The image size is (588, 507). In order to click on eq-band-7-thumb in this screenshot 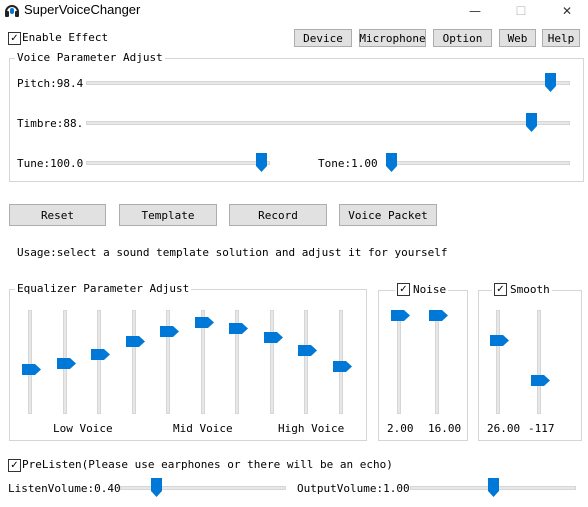, I will do `click(238, 329)`.